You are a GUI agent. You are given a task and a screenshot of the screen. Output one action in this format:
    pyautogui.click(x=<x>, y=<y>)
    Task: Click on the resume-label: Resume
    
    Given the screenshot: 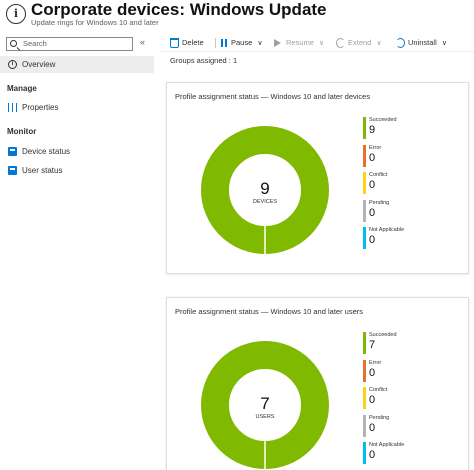 What is the action you would take?
    pyautogui.click(x=300, y=42)
    